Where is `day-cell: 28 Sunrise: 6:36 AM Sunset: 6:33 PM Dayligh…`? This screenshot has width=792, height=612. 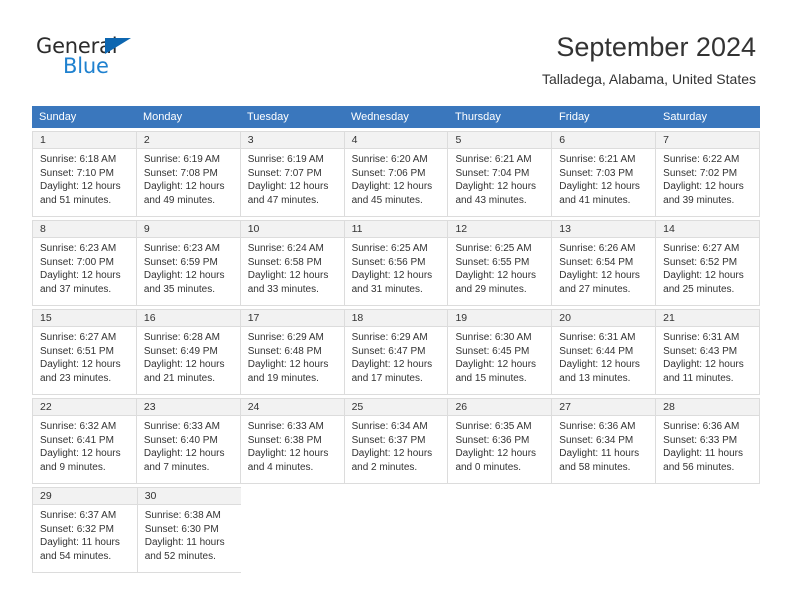
day-cell: 28 Sunrise: 6:36 AM Sunset: 6:33 PM Dayligh… is located at coordinates (708, 441).